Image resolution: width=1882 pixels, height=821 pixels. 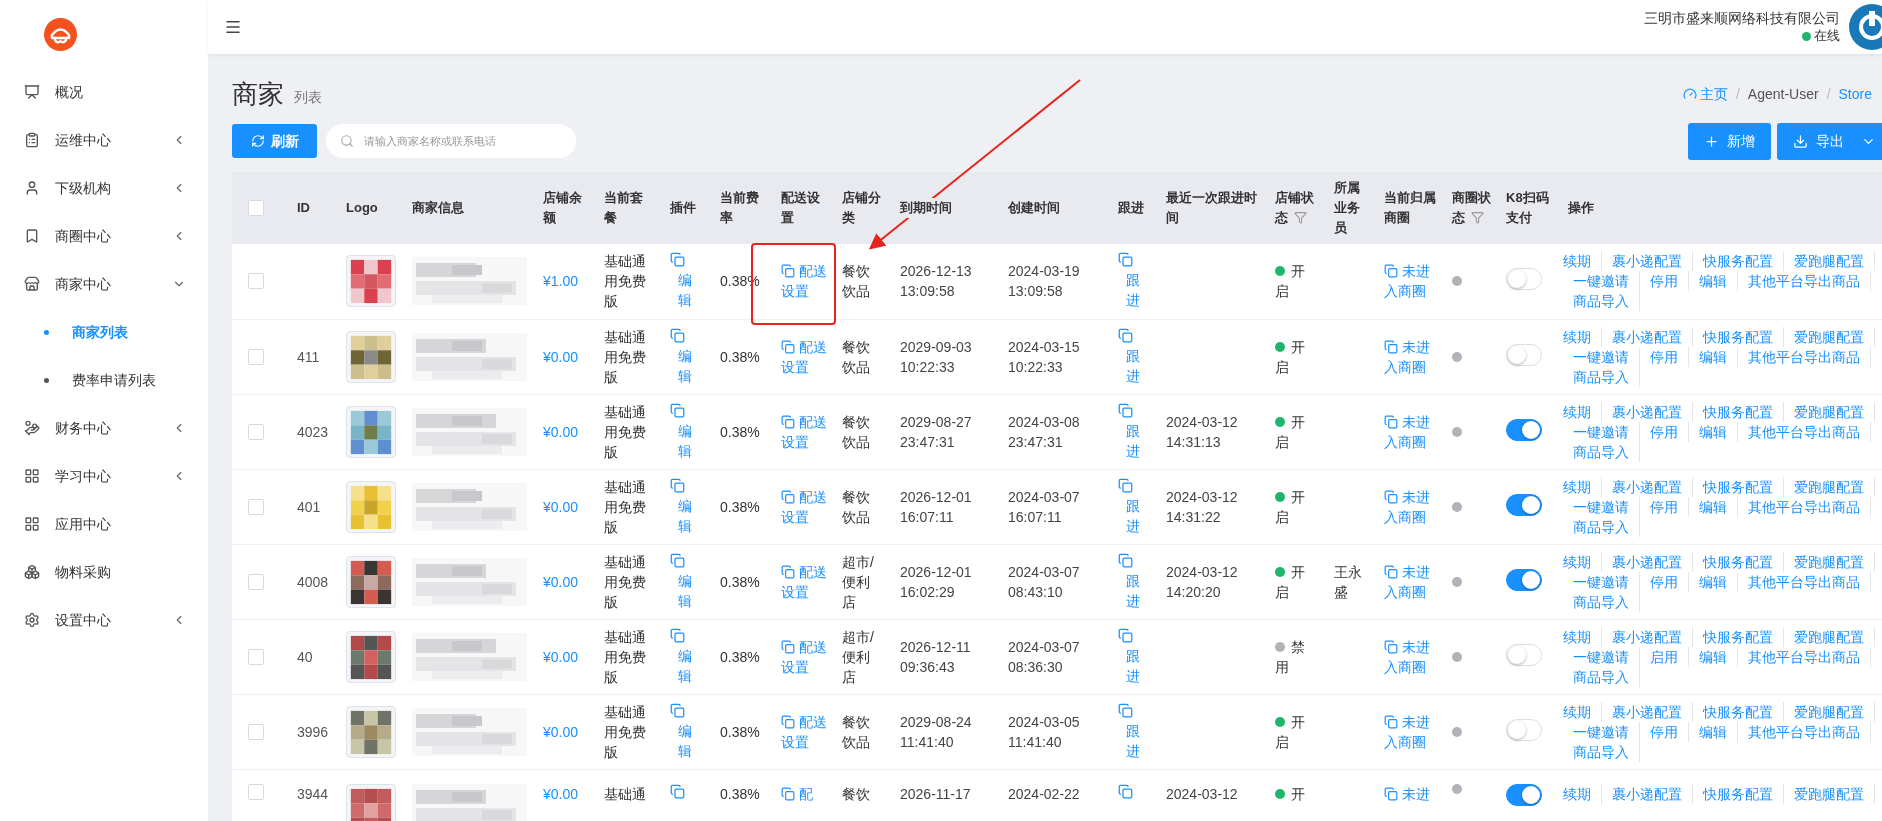 I want to click on toggle-switch, so click(x=1524, y=504).